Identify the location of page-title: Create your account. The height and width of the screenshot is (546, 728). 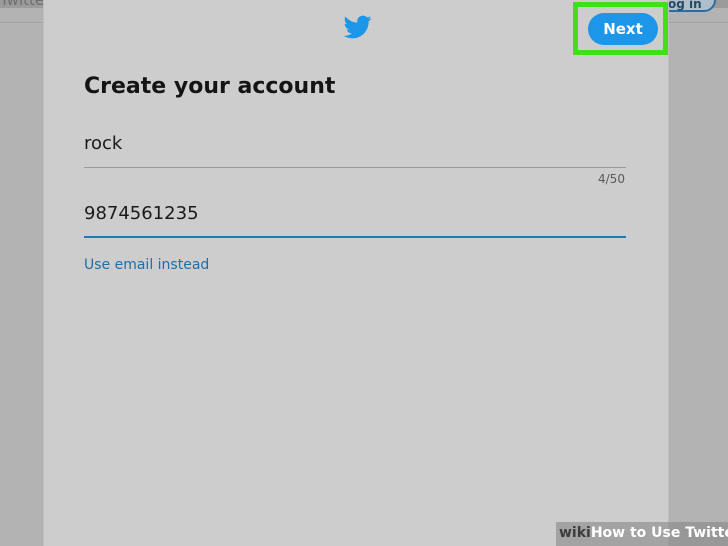
(210, 86).